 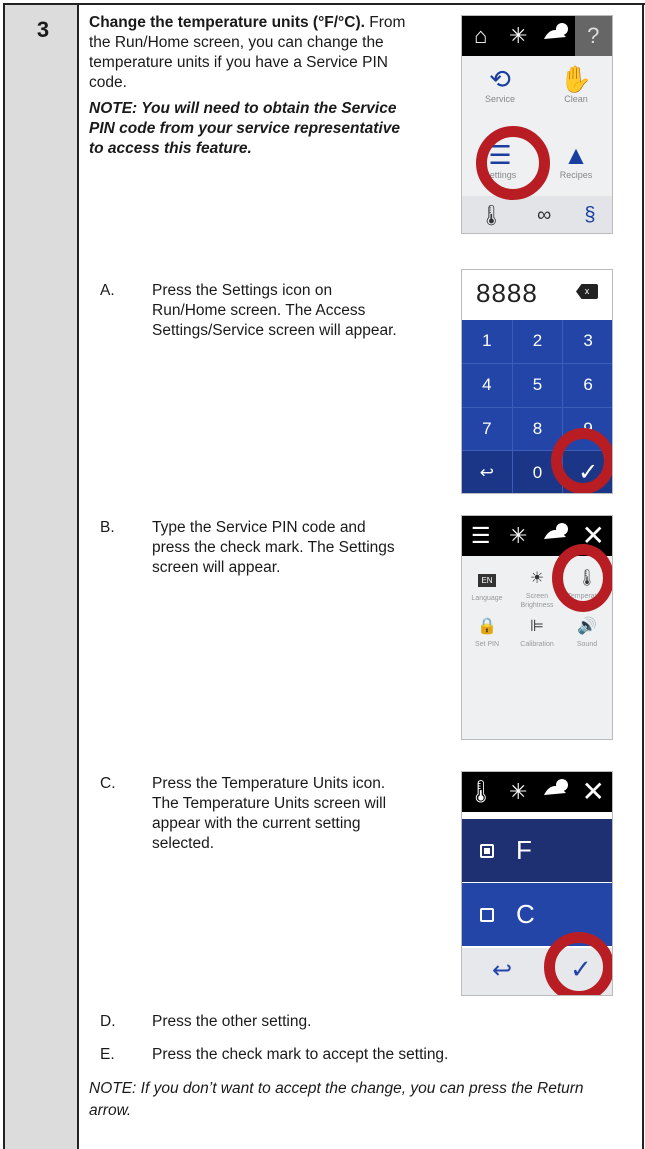 I want to click on temperature-units-screen: 🌡 ✳ ✕ F C ↩ ✓, so click(x=537, y=883).